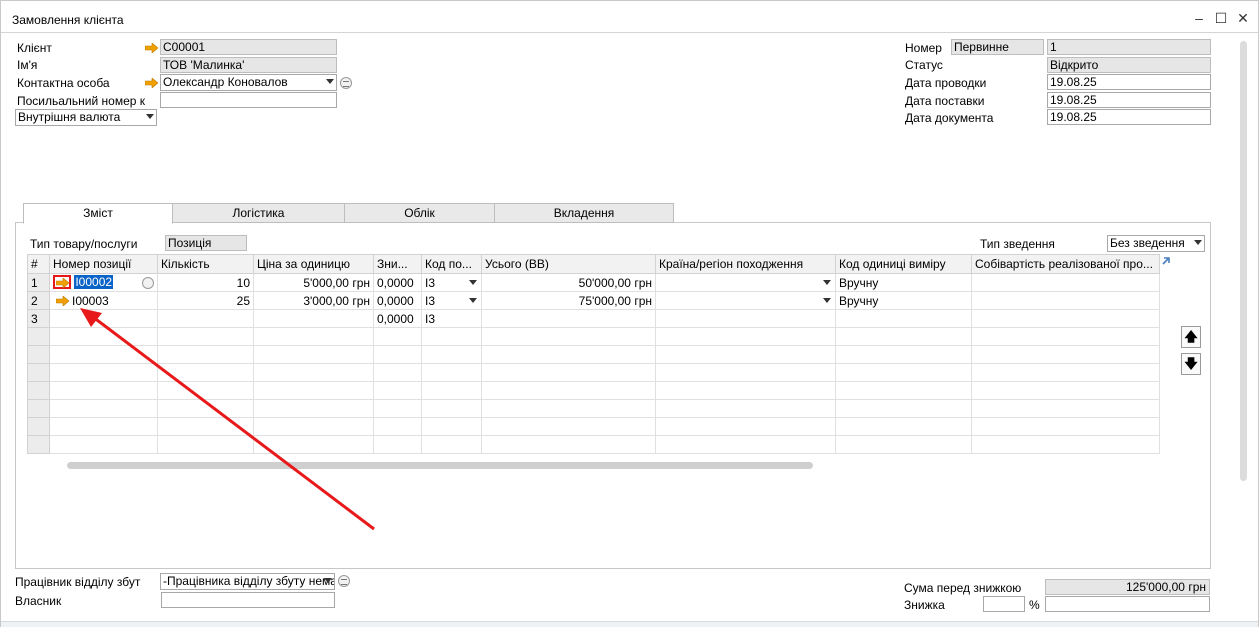 The image size is (1259, 628). What do you see at coordinates (78, 582) in the screenshot?
I see `sales-employee-label: Працівник відділу збут` at bounding box center [78, 582].